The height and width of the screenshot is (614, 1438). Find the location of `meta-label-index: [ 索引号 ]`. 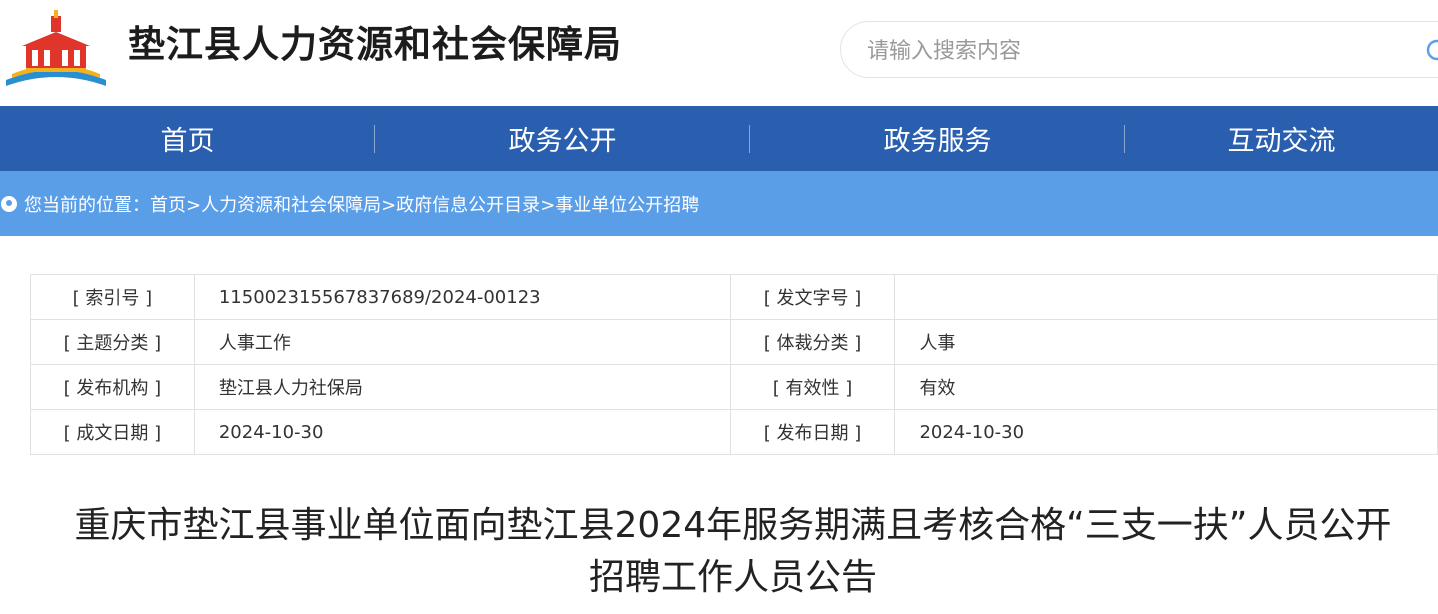

meta-label-index: [ 索引号 ] is located at coordinates (112, 297).